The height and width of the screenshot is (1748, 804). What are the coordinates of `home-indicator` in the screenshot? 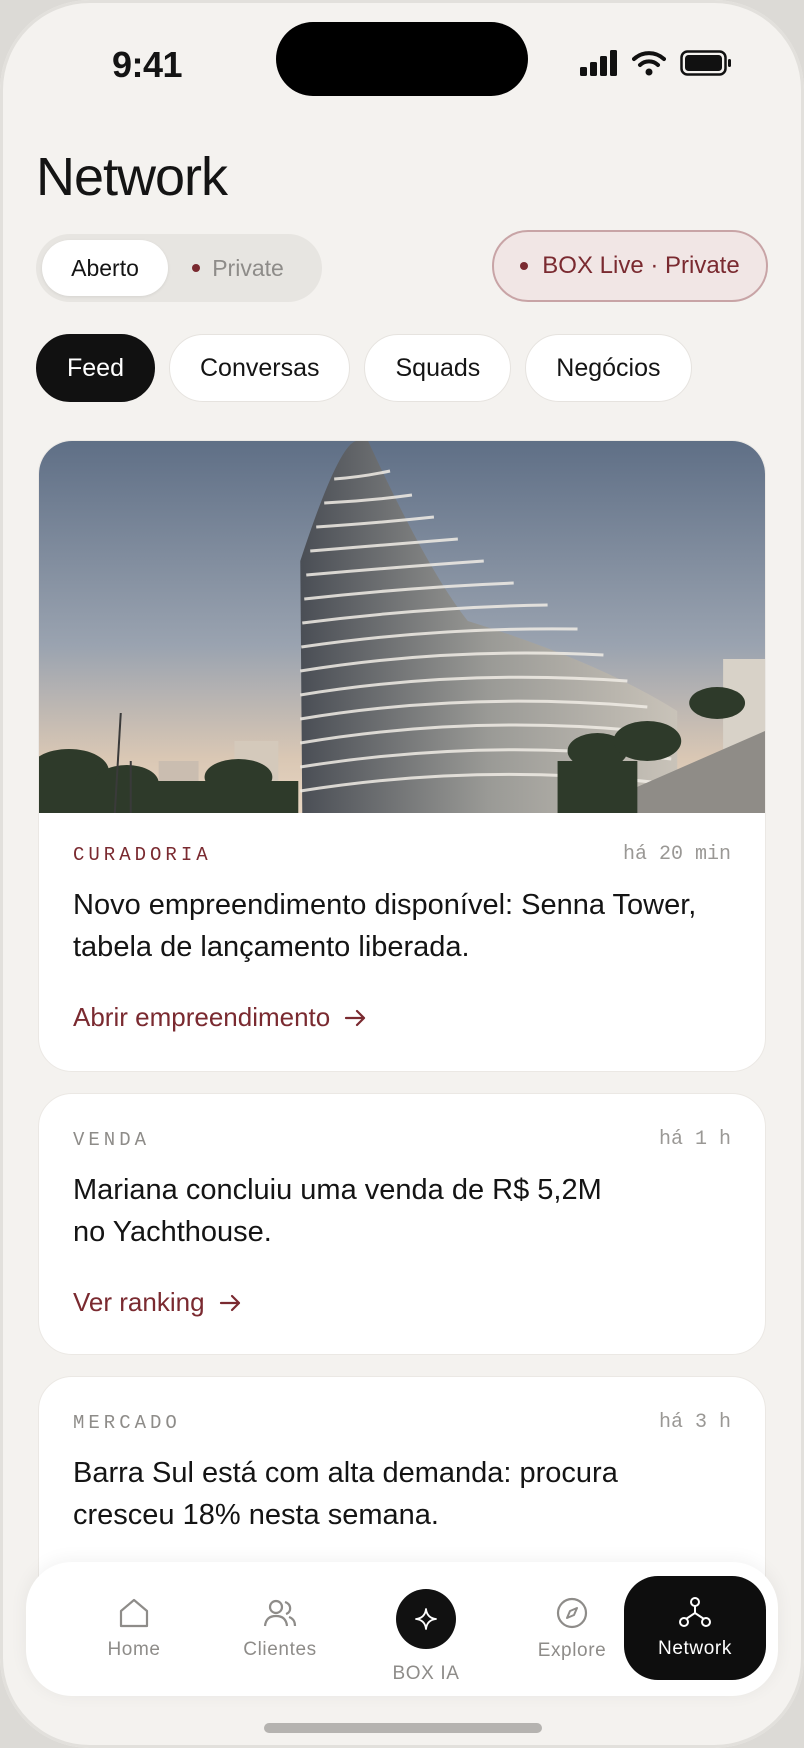 It's located at (403, 1728).